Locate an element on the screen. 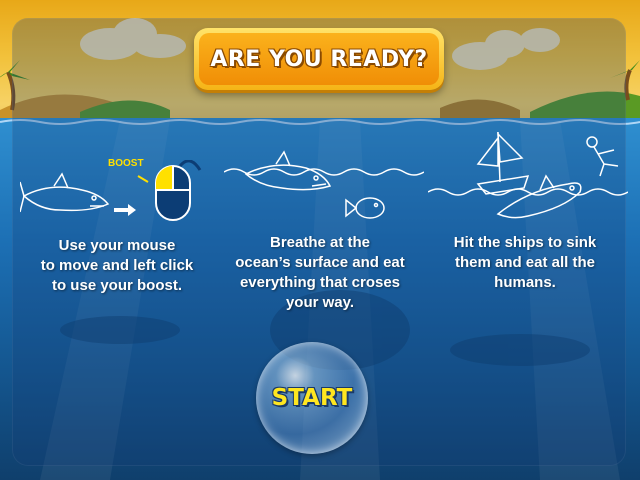 The width and height of the screenshot is (640, 480). mouse-control-illustration is located at coordinates (111, 190).